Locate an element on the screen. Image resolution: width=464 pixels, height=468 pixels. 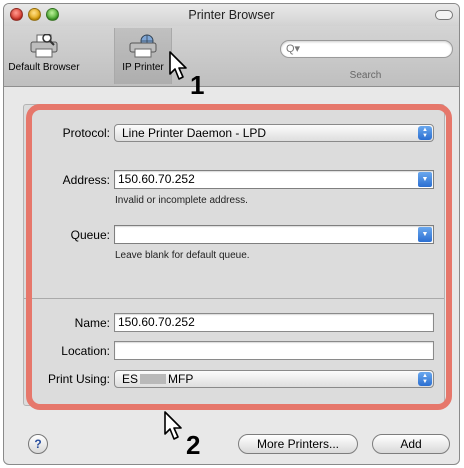
printer-icon is located at coordinates (44, 46).